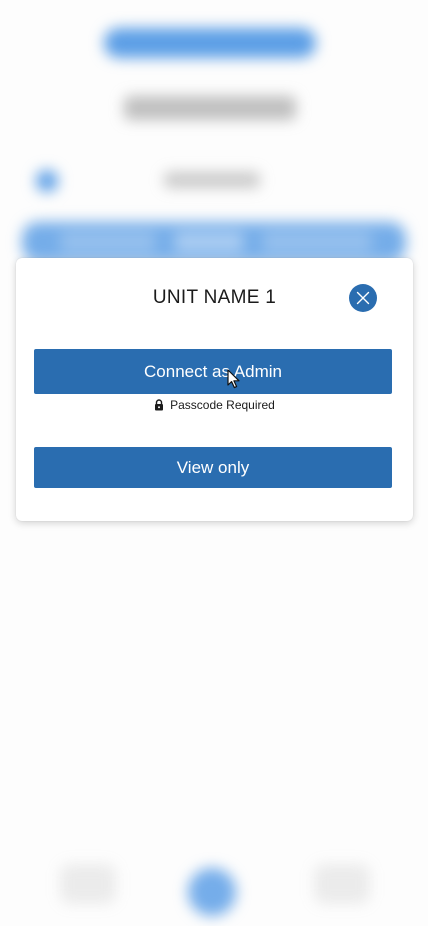 The height and width of the screenshot is (926, 428). I want to click on blurred-back-icon, so click(47, 181).